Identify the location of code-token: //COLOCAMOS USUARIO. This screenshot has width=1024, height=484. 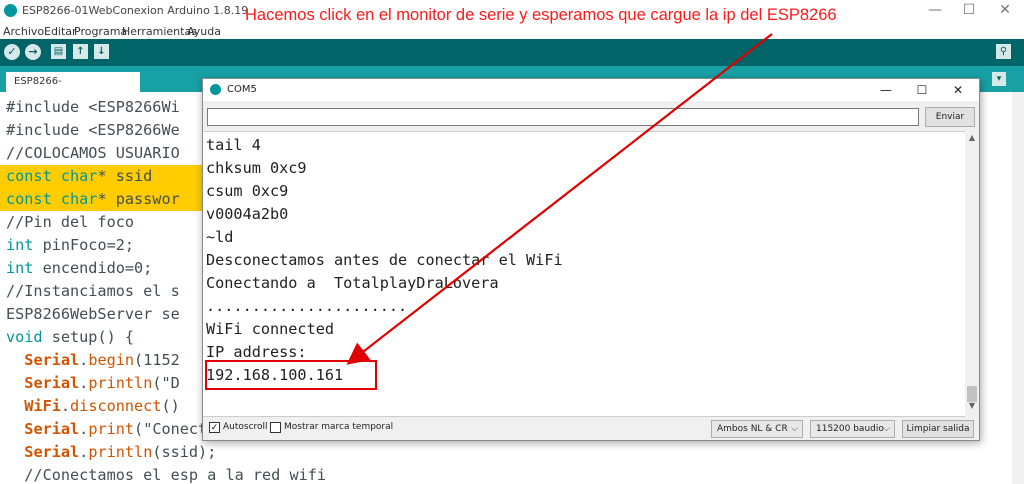
(93, 153).